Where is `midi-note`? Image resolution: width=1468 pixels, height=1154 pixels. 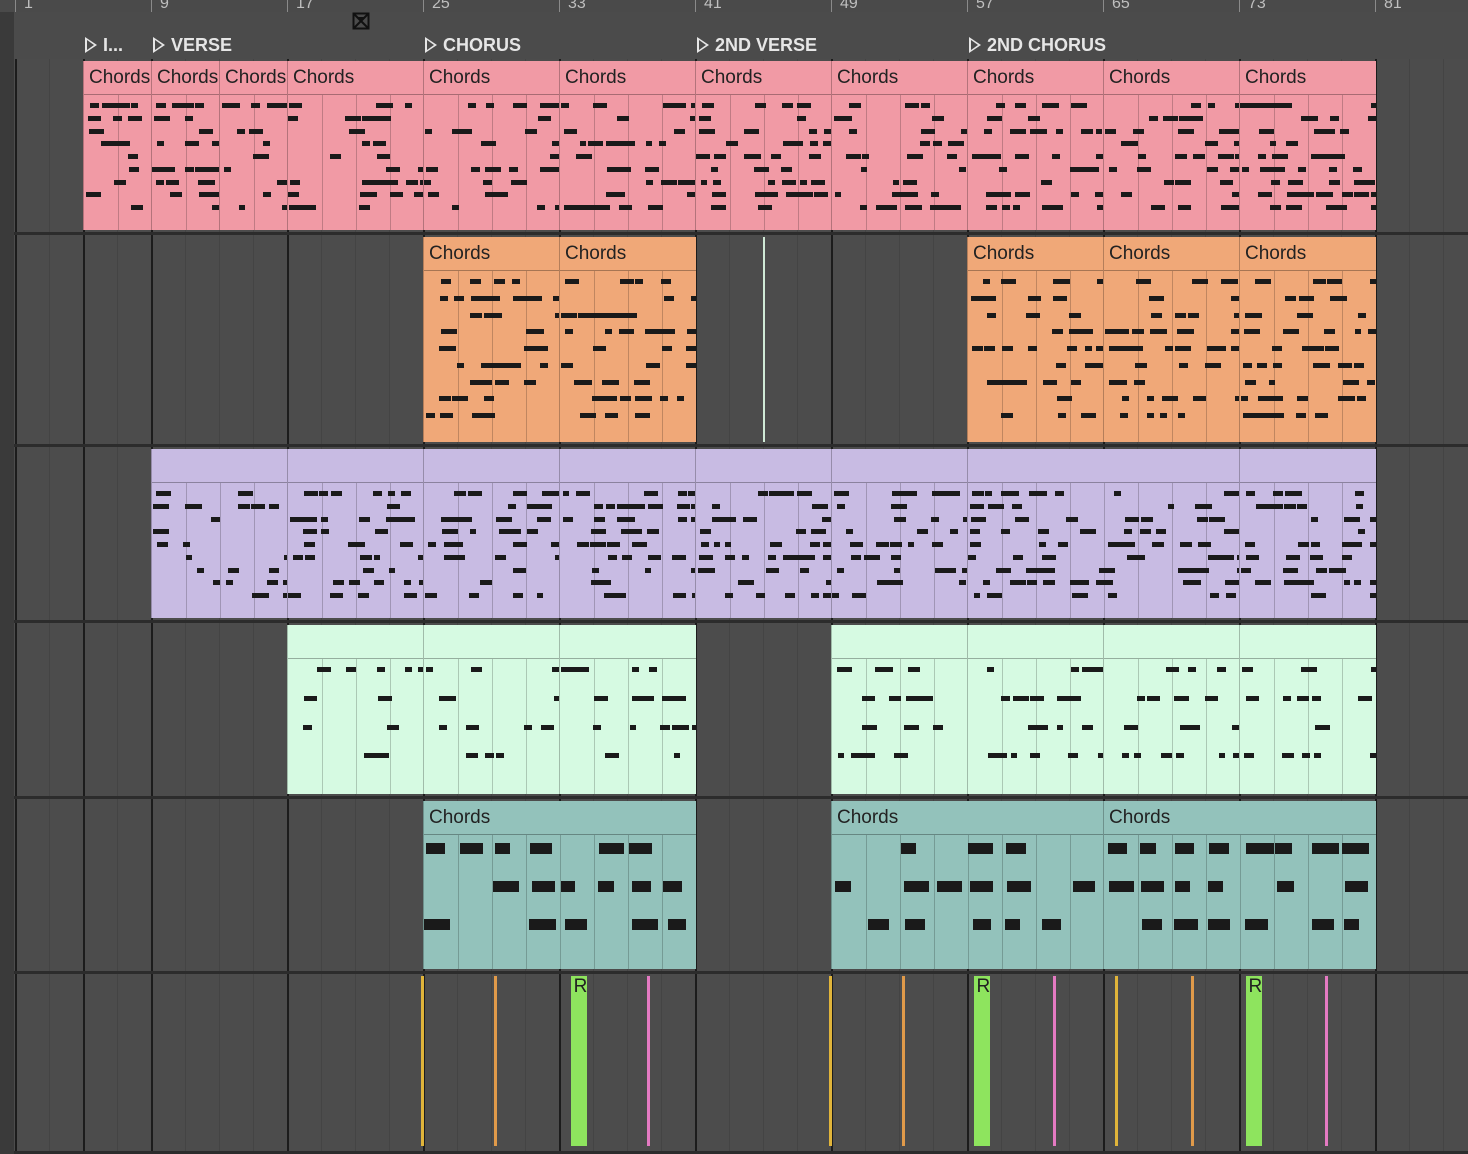 midi-note is located at coordinates (274, 570).